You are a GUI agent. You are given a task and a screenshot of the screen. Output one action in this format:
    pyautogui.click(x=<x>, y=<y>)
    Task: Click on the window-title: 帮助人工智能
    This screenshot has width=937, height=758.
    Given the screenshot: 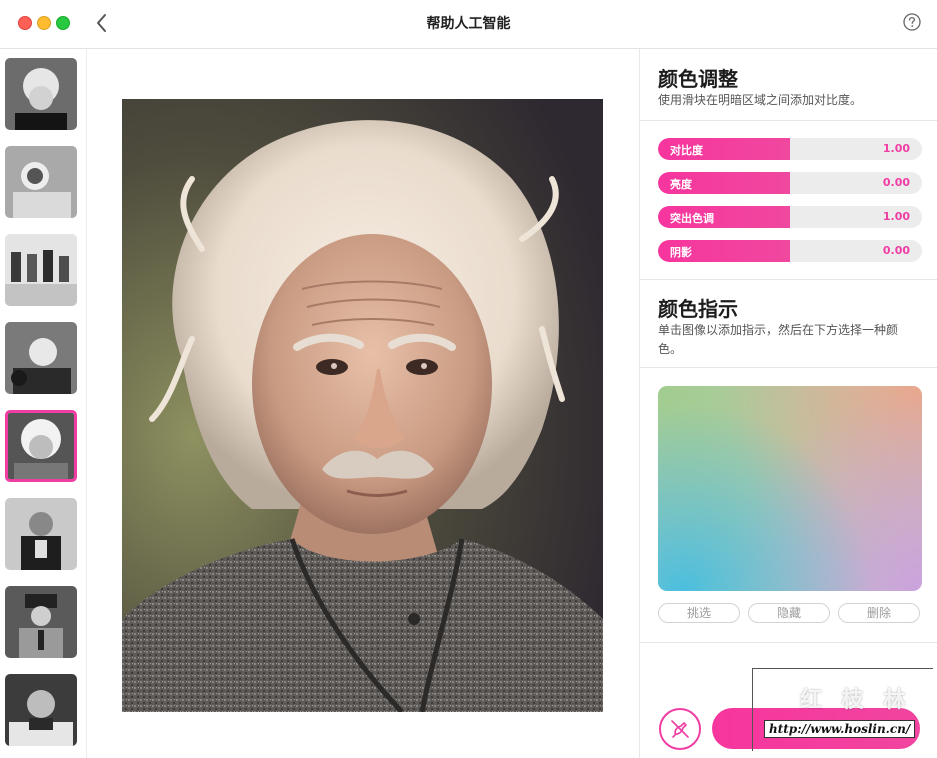 What is the action you would take?
    pyautogui.click(x=468, y=24)
    